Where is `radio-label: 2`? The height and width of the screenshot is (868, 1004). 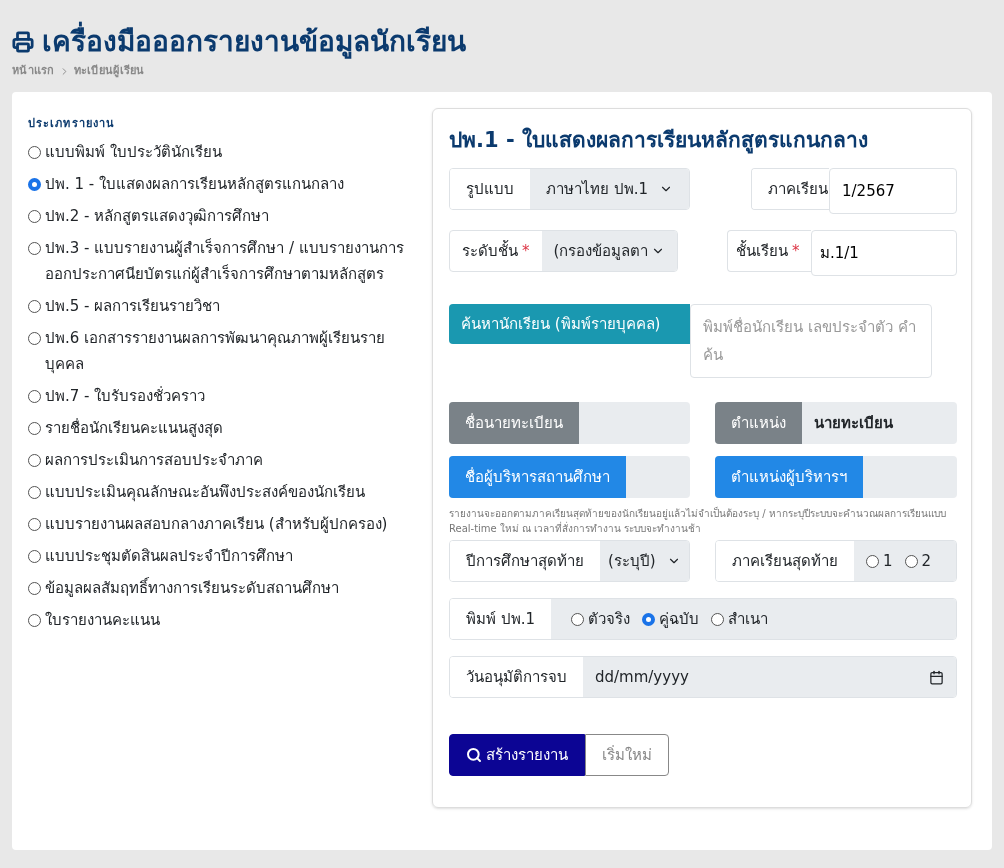 radio-label: 2 is located at coordinates (926, 561).